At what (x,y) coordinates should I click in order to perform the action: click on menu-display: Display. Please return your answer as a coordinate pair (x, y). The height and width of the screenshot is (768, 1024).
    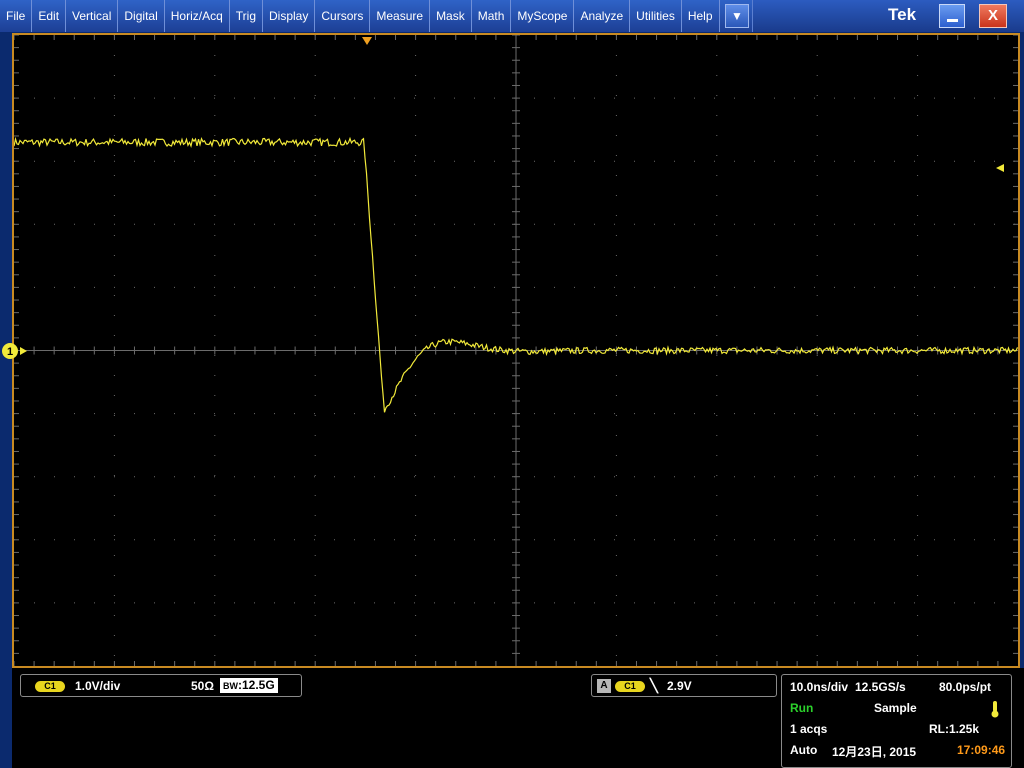
    Looking at the image, I should click on (289, 16).